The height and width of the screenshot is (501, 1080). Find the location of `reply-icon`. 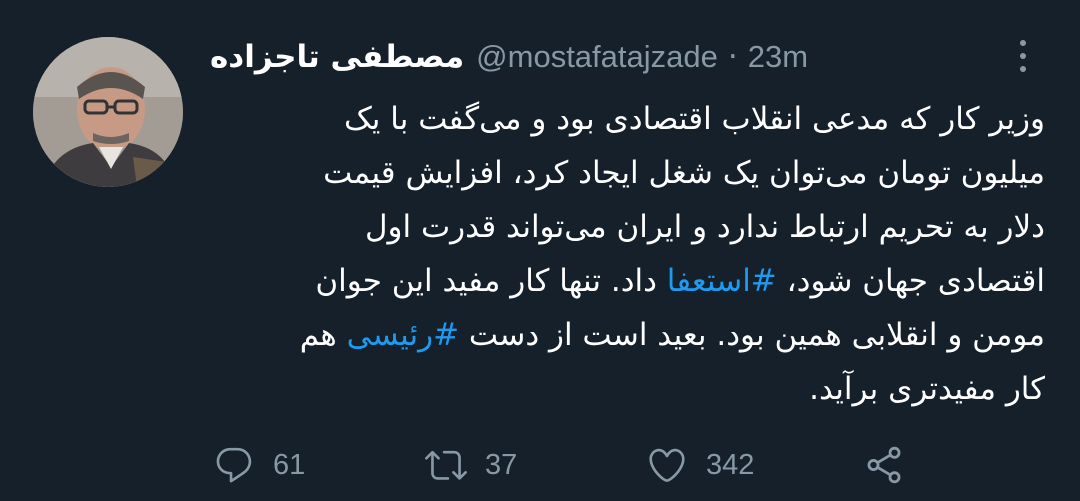

reply-icon is located at coordinates (234, 465).